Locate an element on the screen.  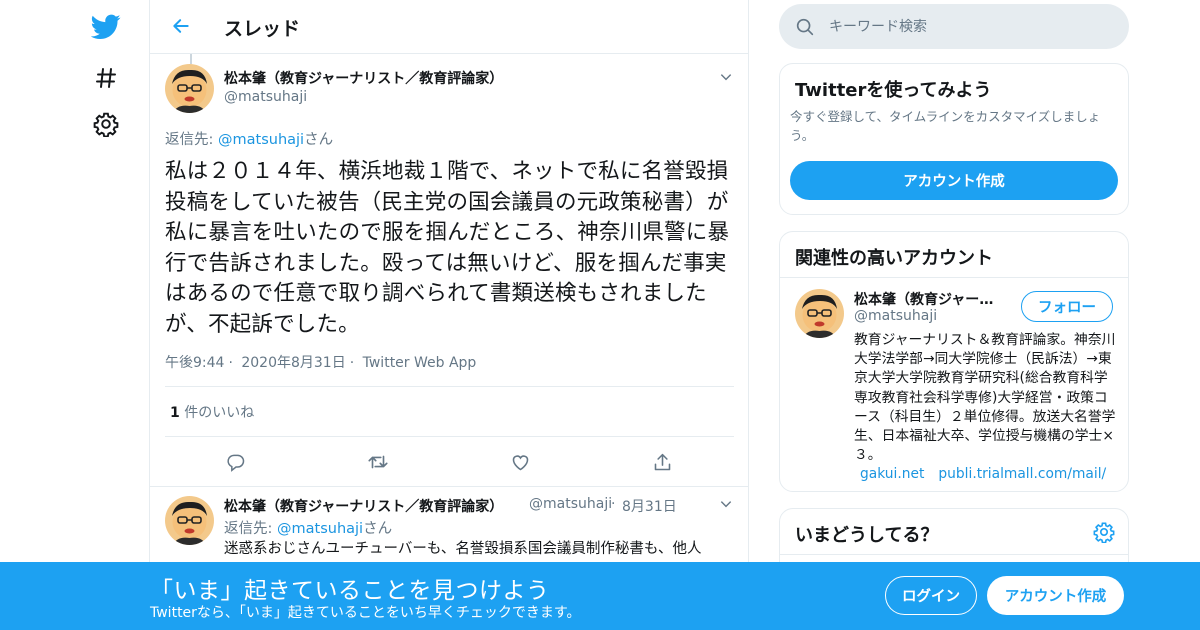
share-button is located at coordinates (662, 462).